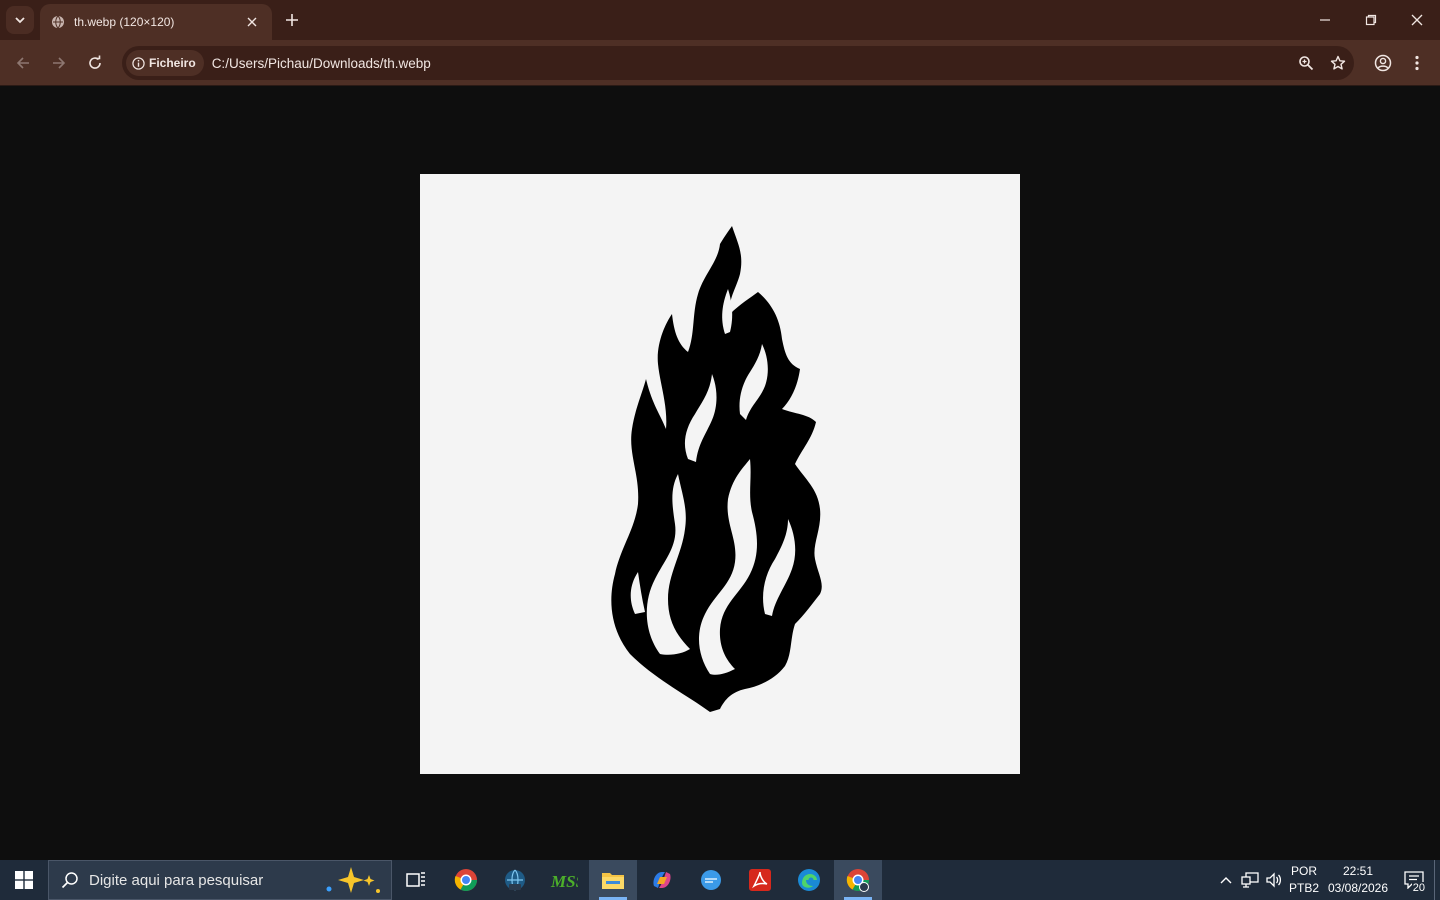  I want to click on edge-icon, so click(809, 880).